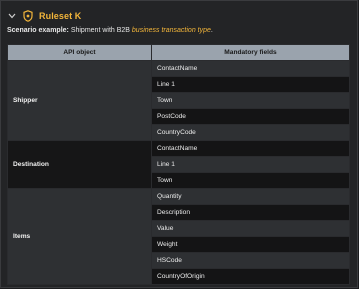 This screenshot has width=359, height=289. What do you see at coordinates (250, 52) in the screenshot?
I see `column-header-mandatory-fields: Mandatory fields` at bounding box center [250, 52].